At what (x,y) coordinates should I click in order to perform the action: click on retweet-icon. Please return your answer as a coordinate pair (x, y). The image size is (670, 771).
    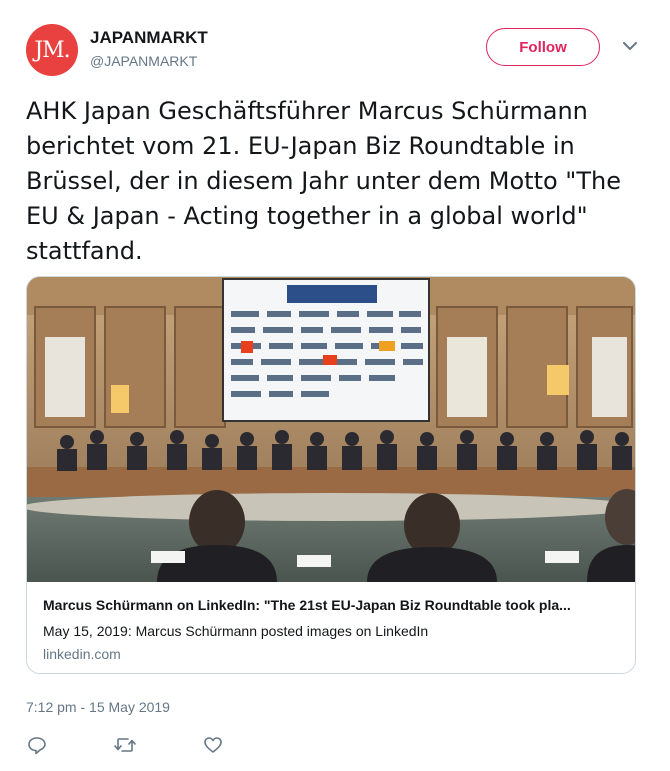
    Looking at the image, I should click on (125, 745).